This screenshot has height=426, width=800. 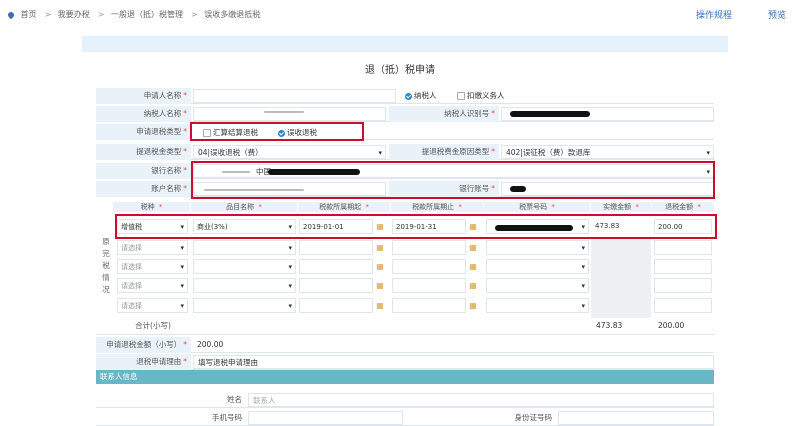 I want to click on tax-select-row4: 请选择, so click(x=152, y=285).